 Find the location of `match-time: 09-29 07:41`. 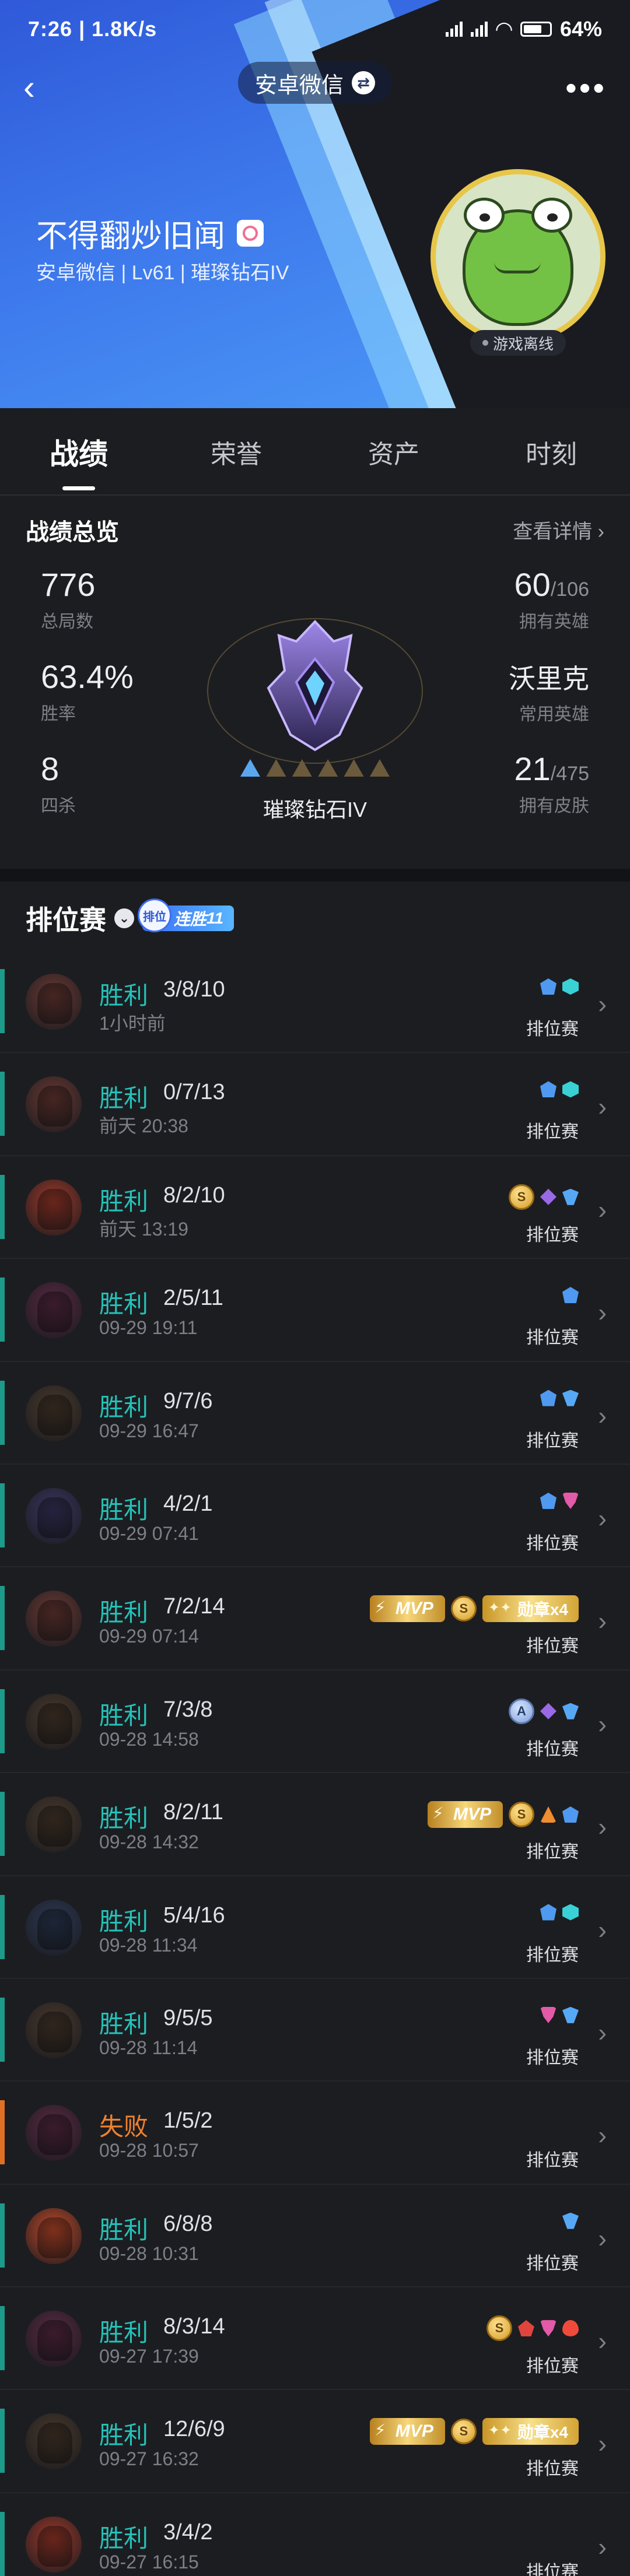

match-time: 09-29 07:41 is located at coordinates (149, 1533).